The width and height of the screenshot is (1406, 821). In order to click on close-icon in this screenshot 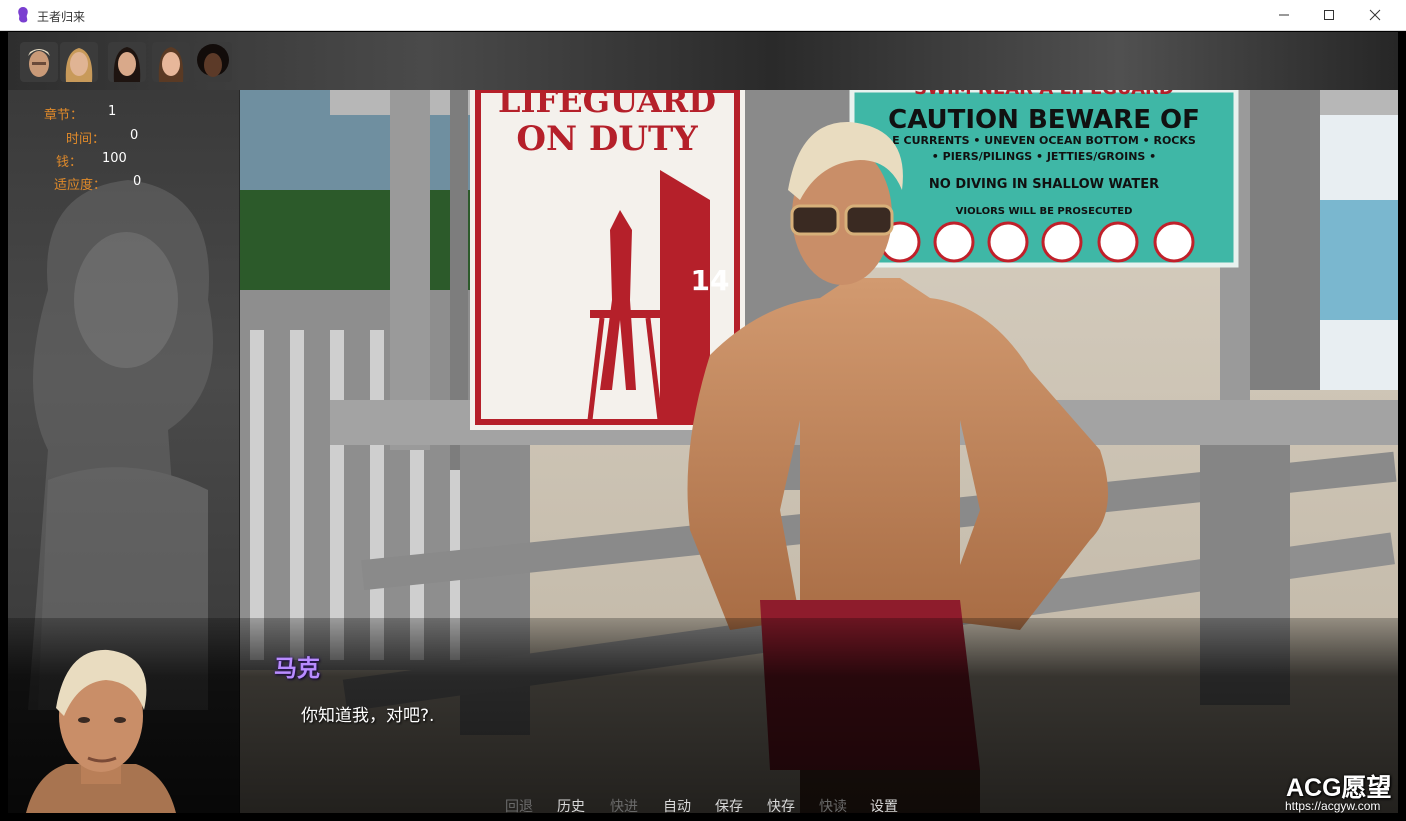, I will do `click(1375, 15)`.